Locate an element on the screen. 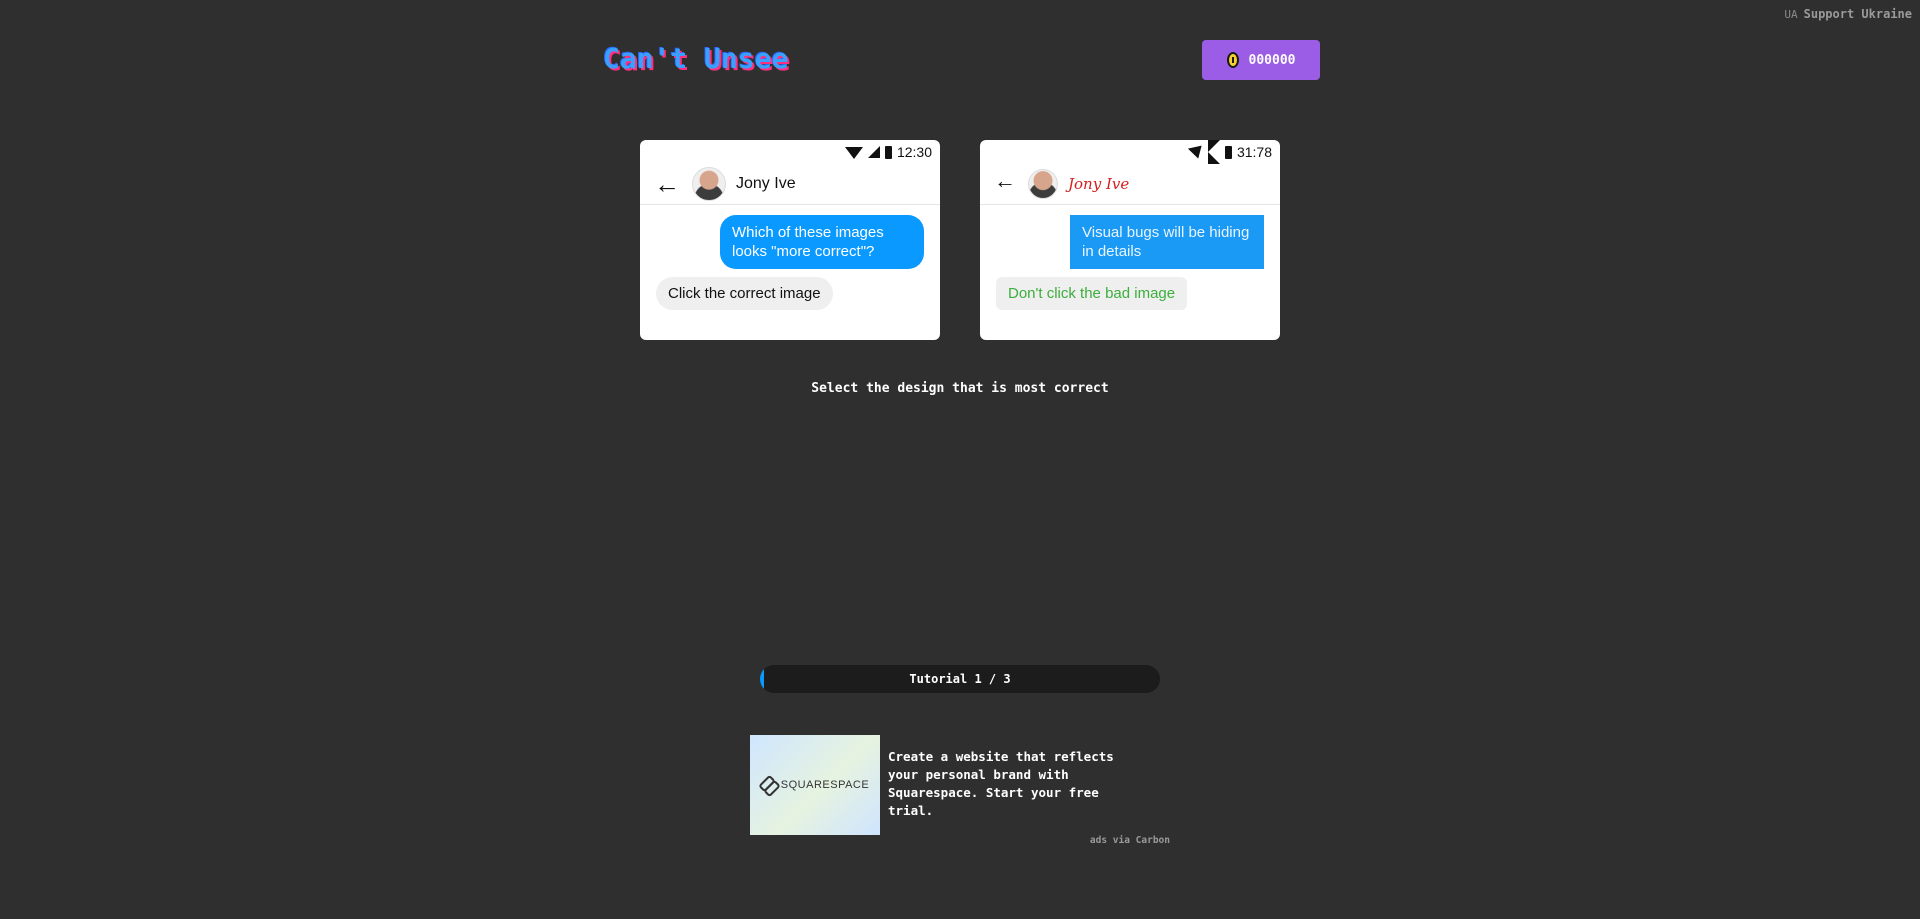 This screenshot has width=1920, height=919. coin-icon is located at coordinates (1232, 60).